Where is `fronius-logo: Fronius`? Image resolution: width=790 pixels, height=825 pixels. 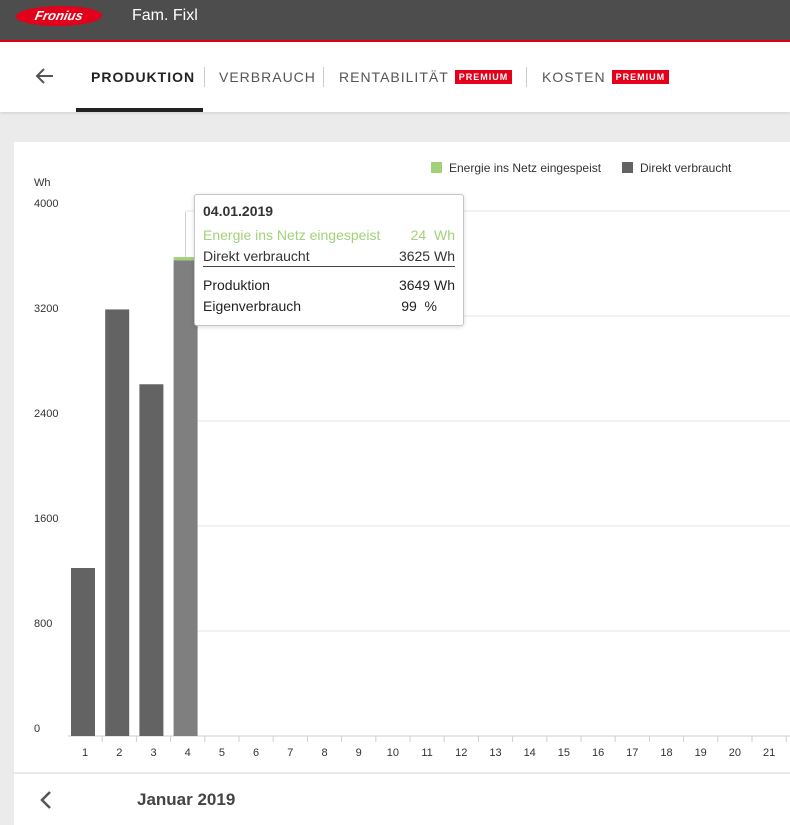
fronius-logo: Fronius is located at coordinates (59, 16).